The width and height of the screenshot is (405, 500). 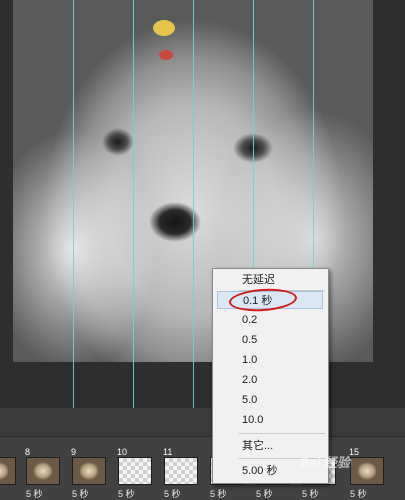 What do you see at coordinates (122, 452) in the screenshot?
I see `frame-number: 10` at bounding box center [122, 452].